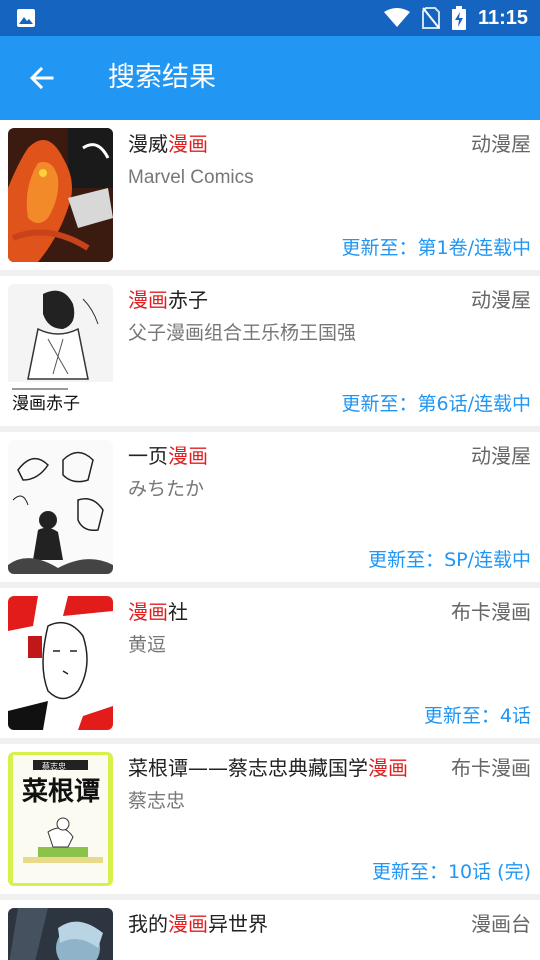 This screenshot has height=960, width=540. What do you see at coordinates (166, 489) in the screenshot?
I see `result-author: みちたか` at bounding box center [166, 489].